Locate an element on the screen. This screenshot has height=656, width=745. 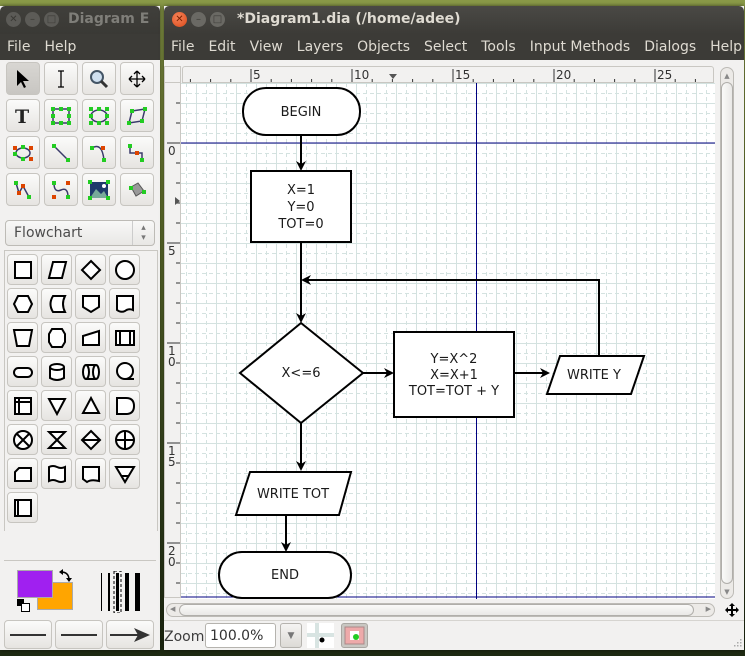
display-icon is located at coordinates (90, 474).